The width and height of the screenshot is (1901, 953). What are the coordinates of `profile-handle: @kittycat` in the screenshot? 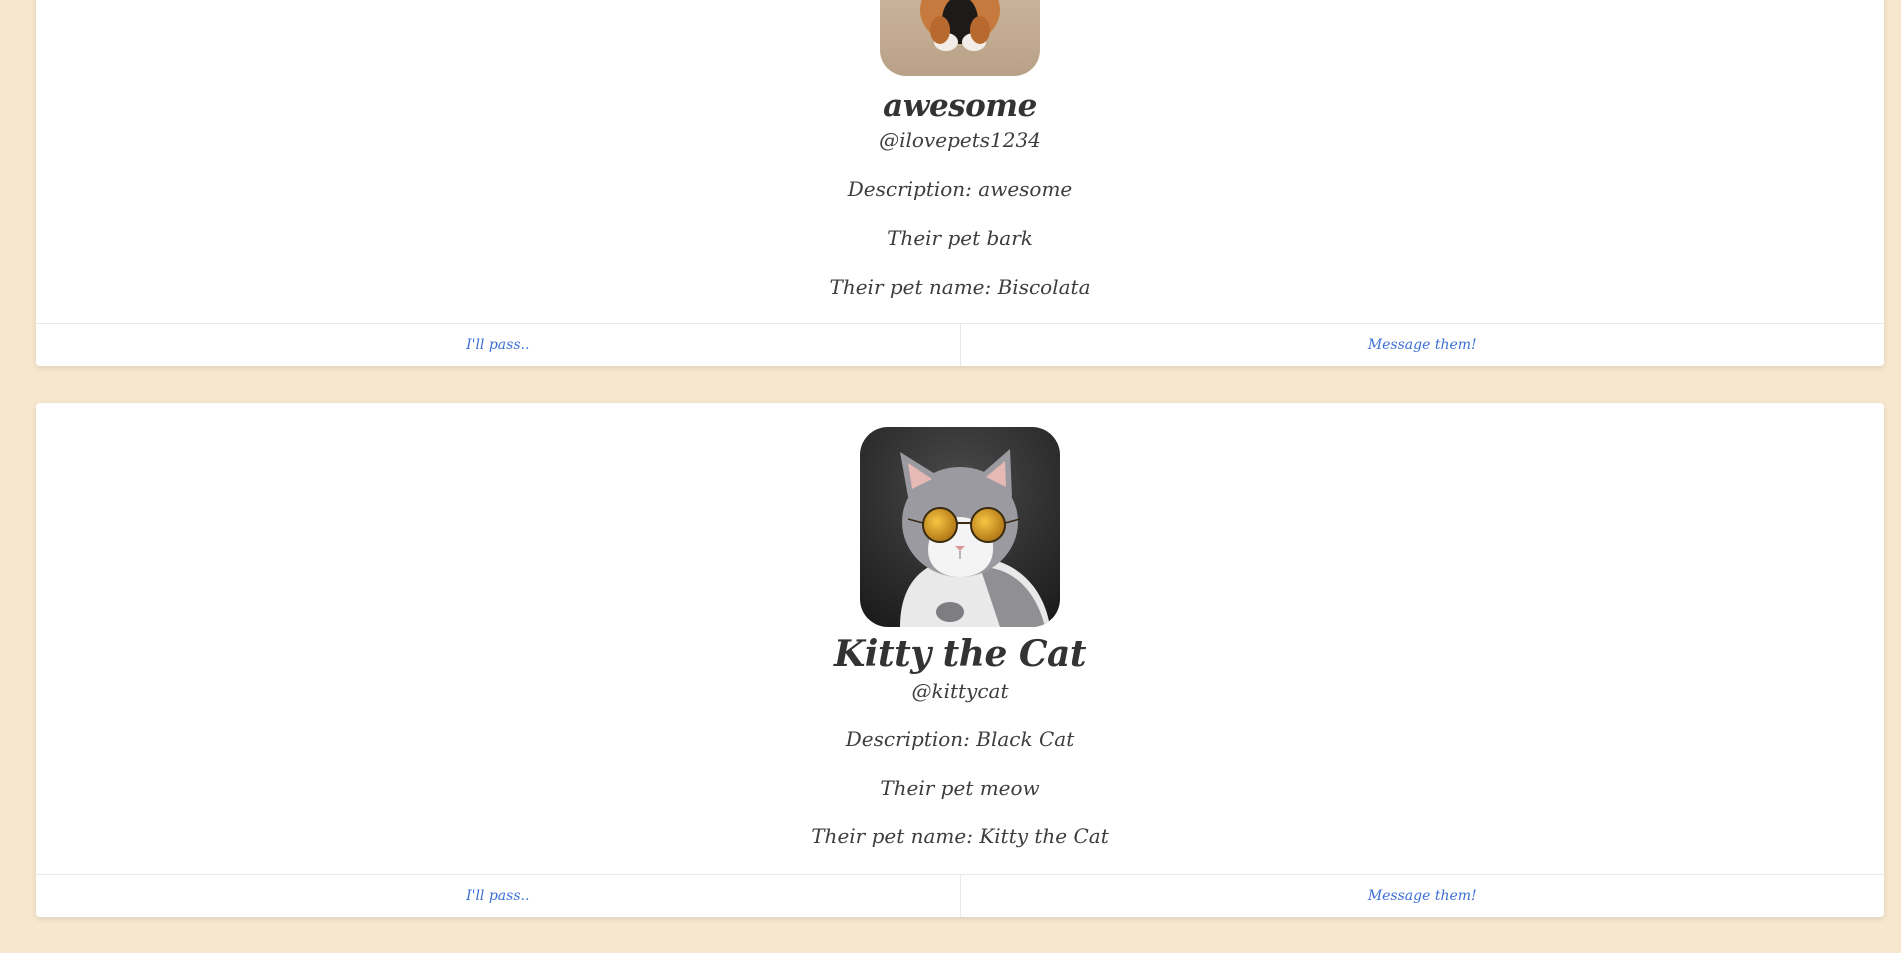 It's located at (960, 691).